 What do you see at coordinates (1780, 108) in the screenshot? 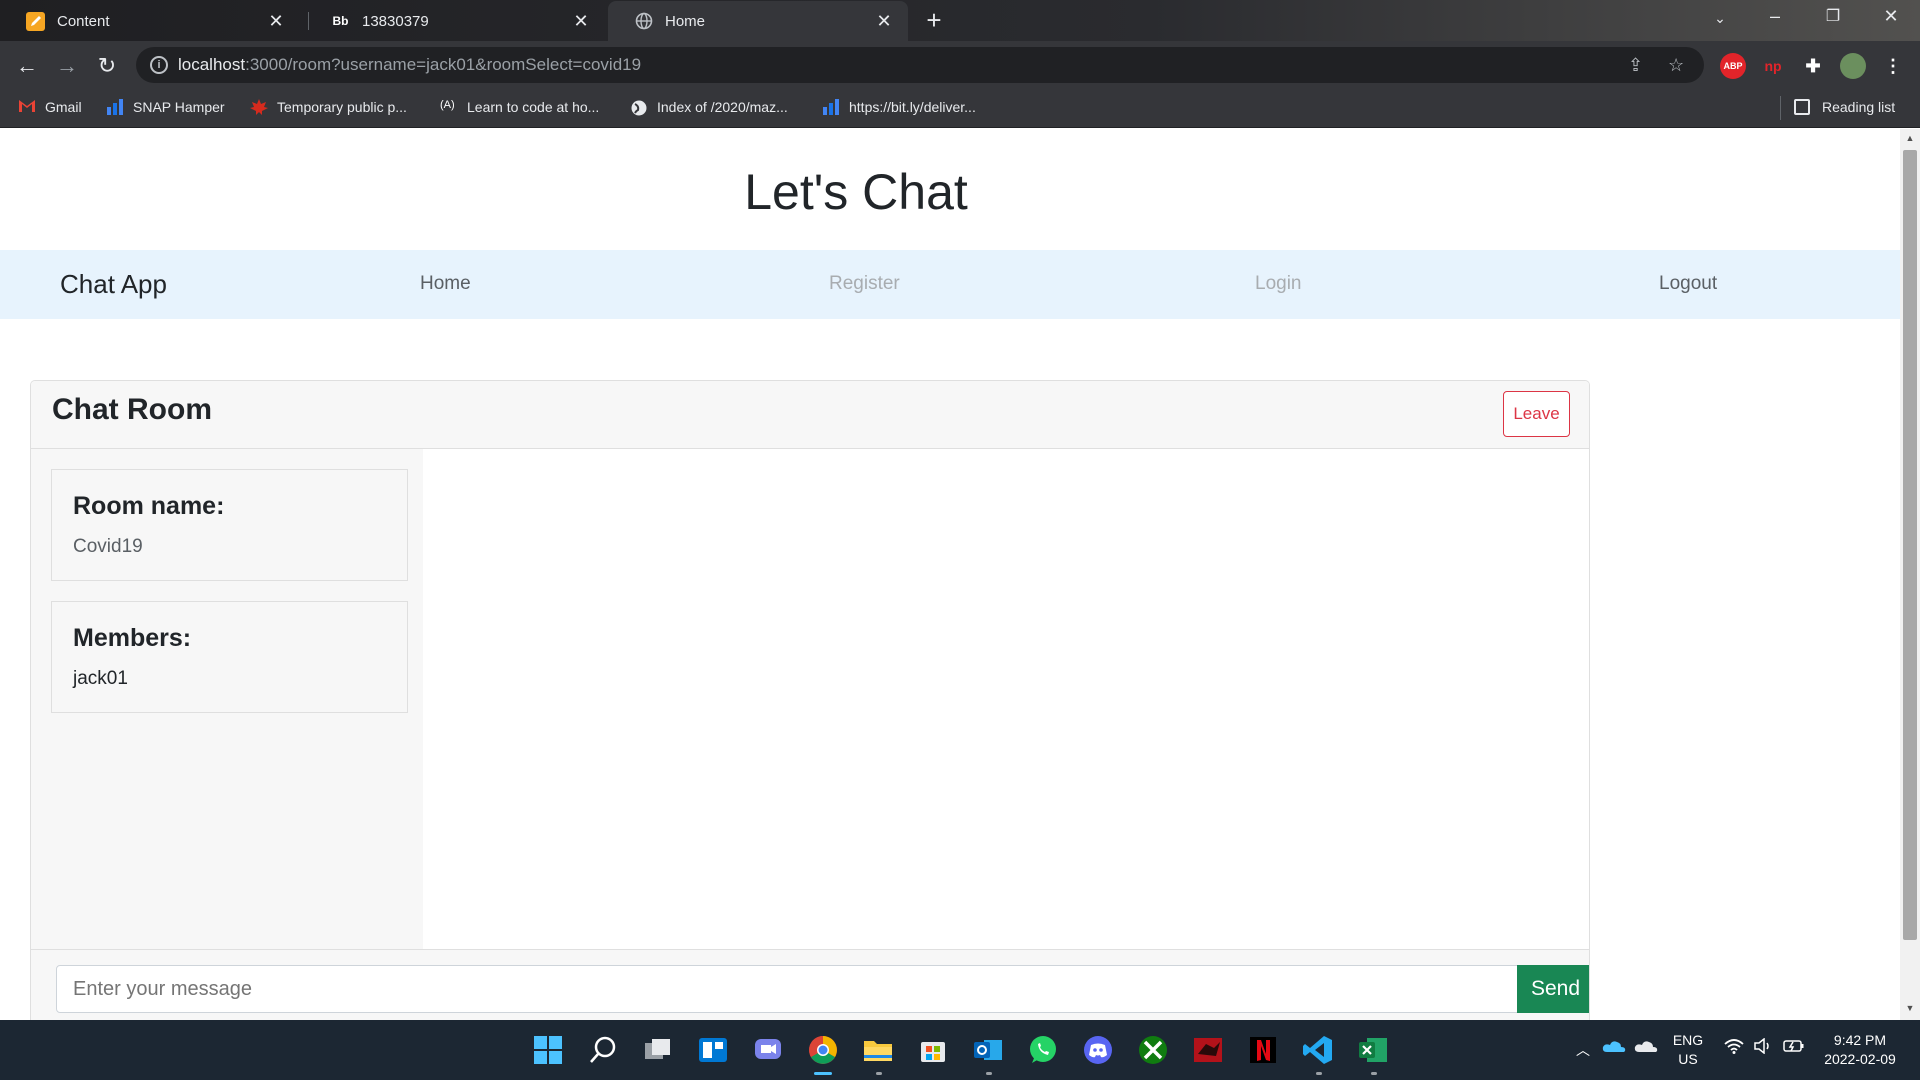
I see `bookmark-separator` at bounding box center [1780, 108].